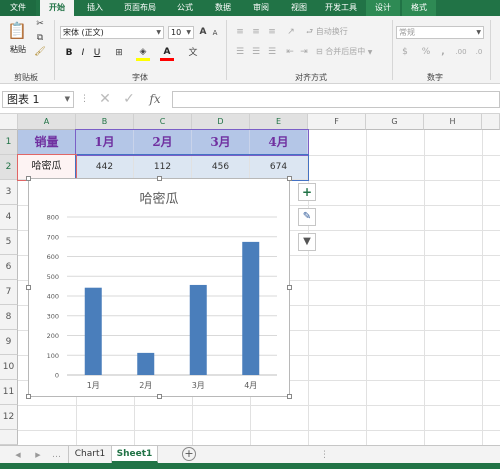 The height and width of the screenshot is (469, 500). What do you see at coordinates (290, 52) in the screenshot?
I see `decrease-indent-icon: ⇤` at bounding box center [290, 52].